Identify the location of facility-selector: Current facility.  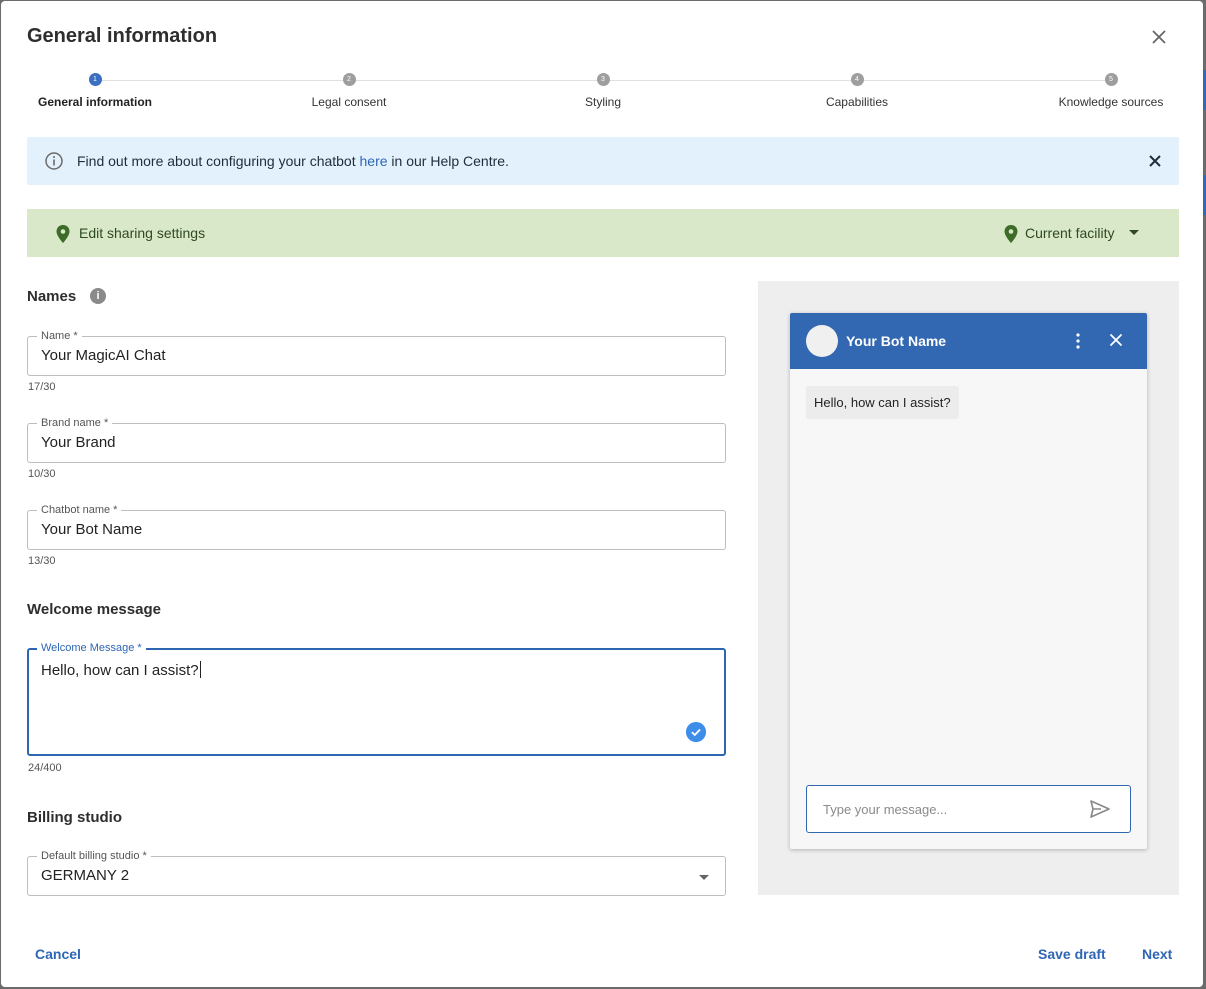
(1069, 233).